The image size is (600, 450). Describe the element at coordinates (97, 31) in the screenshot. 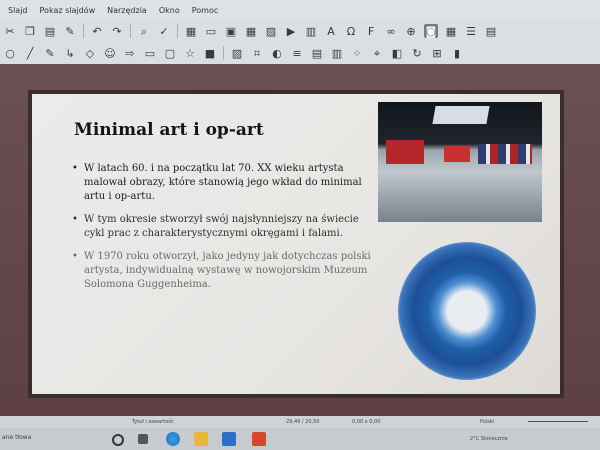

I see `undo-icon: ↶` at that location.